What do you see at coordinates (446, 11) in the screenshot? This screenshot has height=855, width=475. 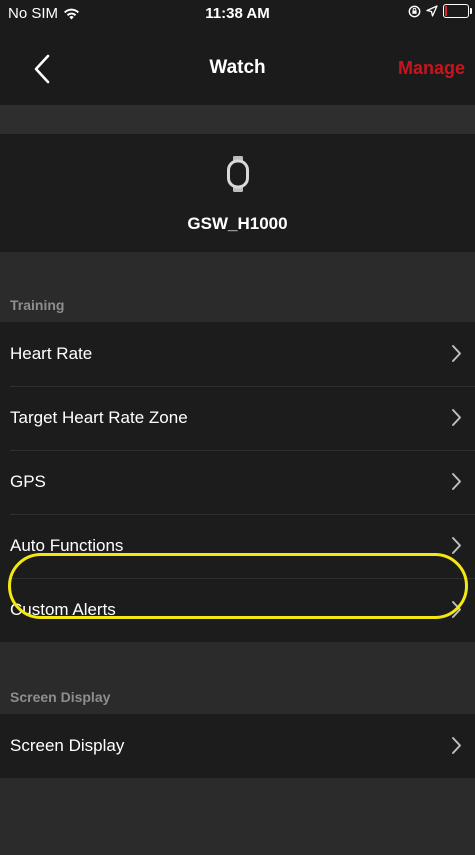 I see `battery-level` at bounding box center [446, 11].